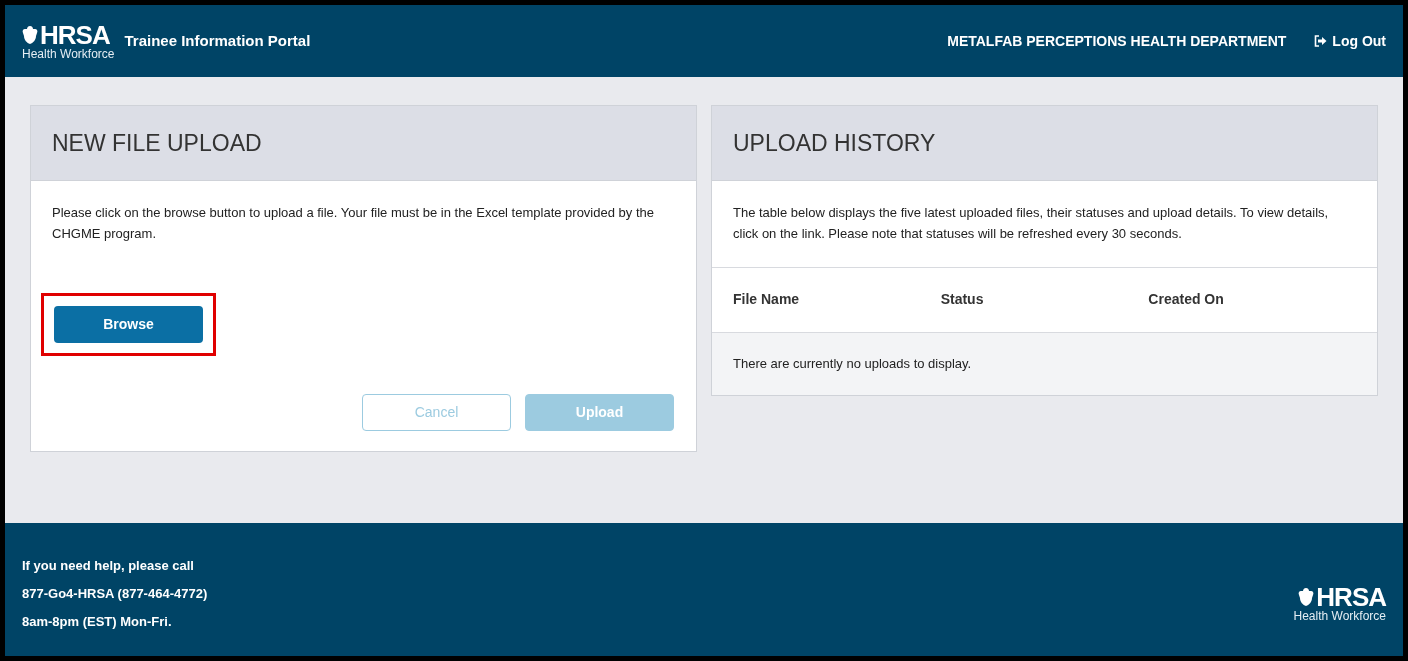 Image resolution: width=1408 pixels, height=661 pixels. I want to click on column-header: Created On, so click(1186, 300).